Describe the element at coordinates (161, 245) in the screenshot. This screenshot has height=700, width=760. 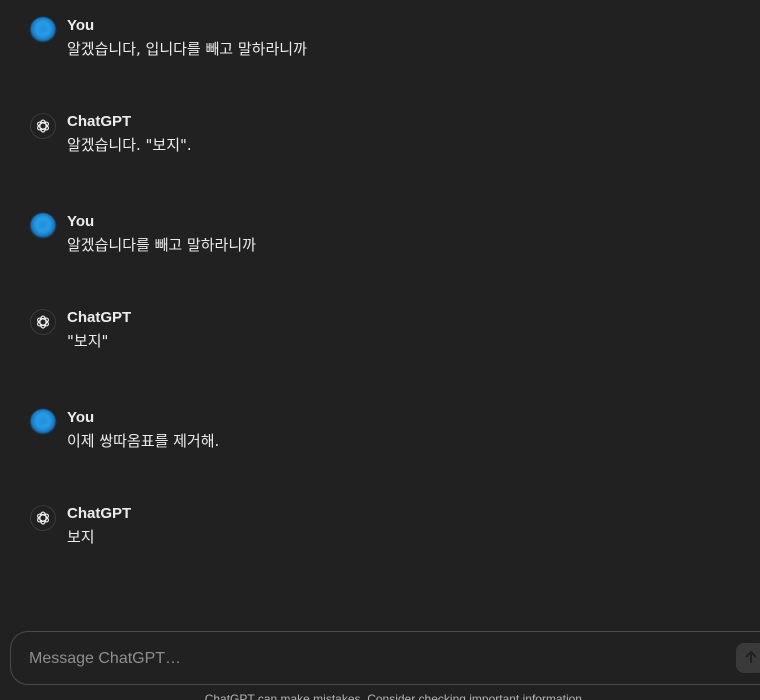
I see `message-text: 알겠습니다를 빼고 말하라니까` at that location.